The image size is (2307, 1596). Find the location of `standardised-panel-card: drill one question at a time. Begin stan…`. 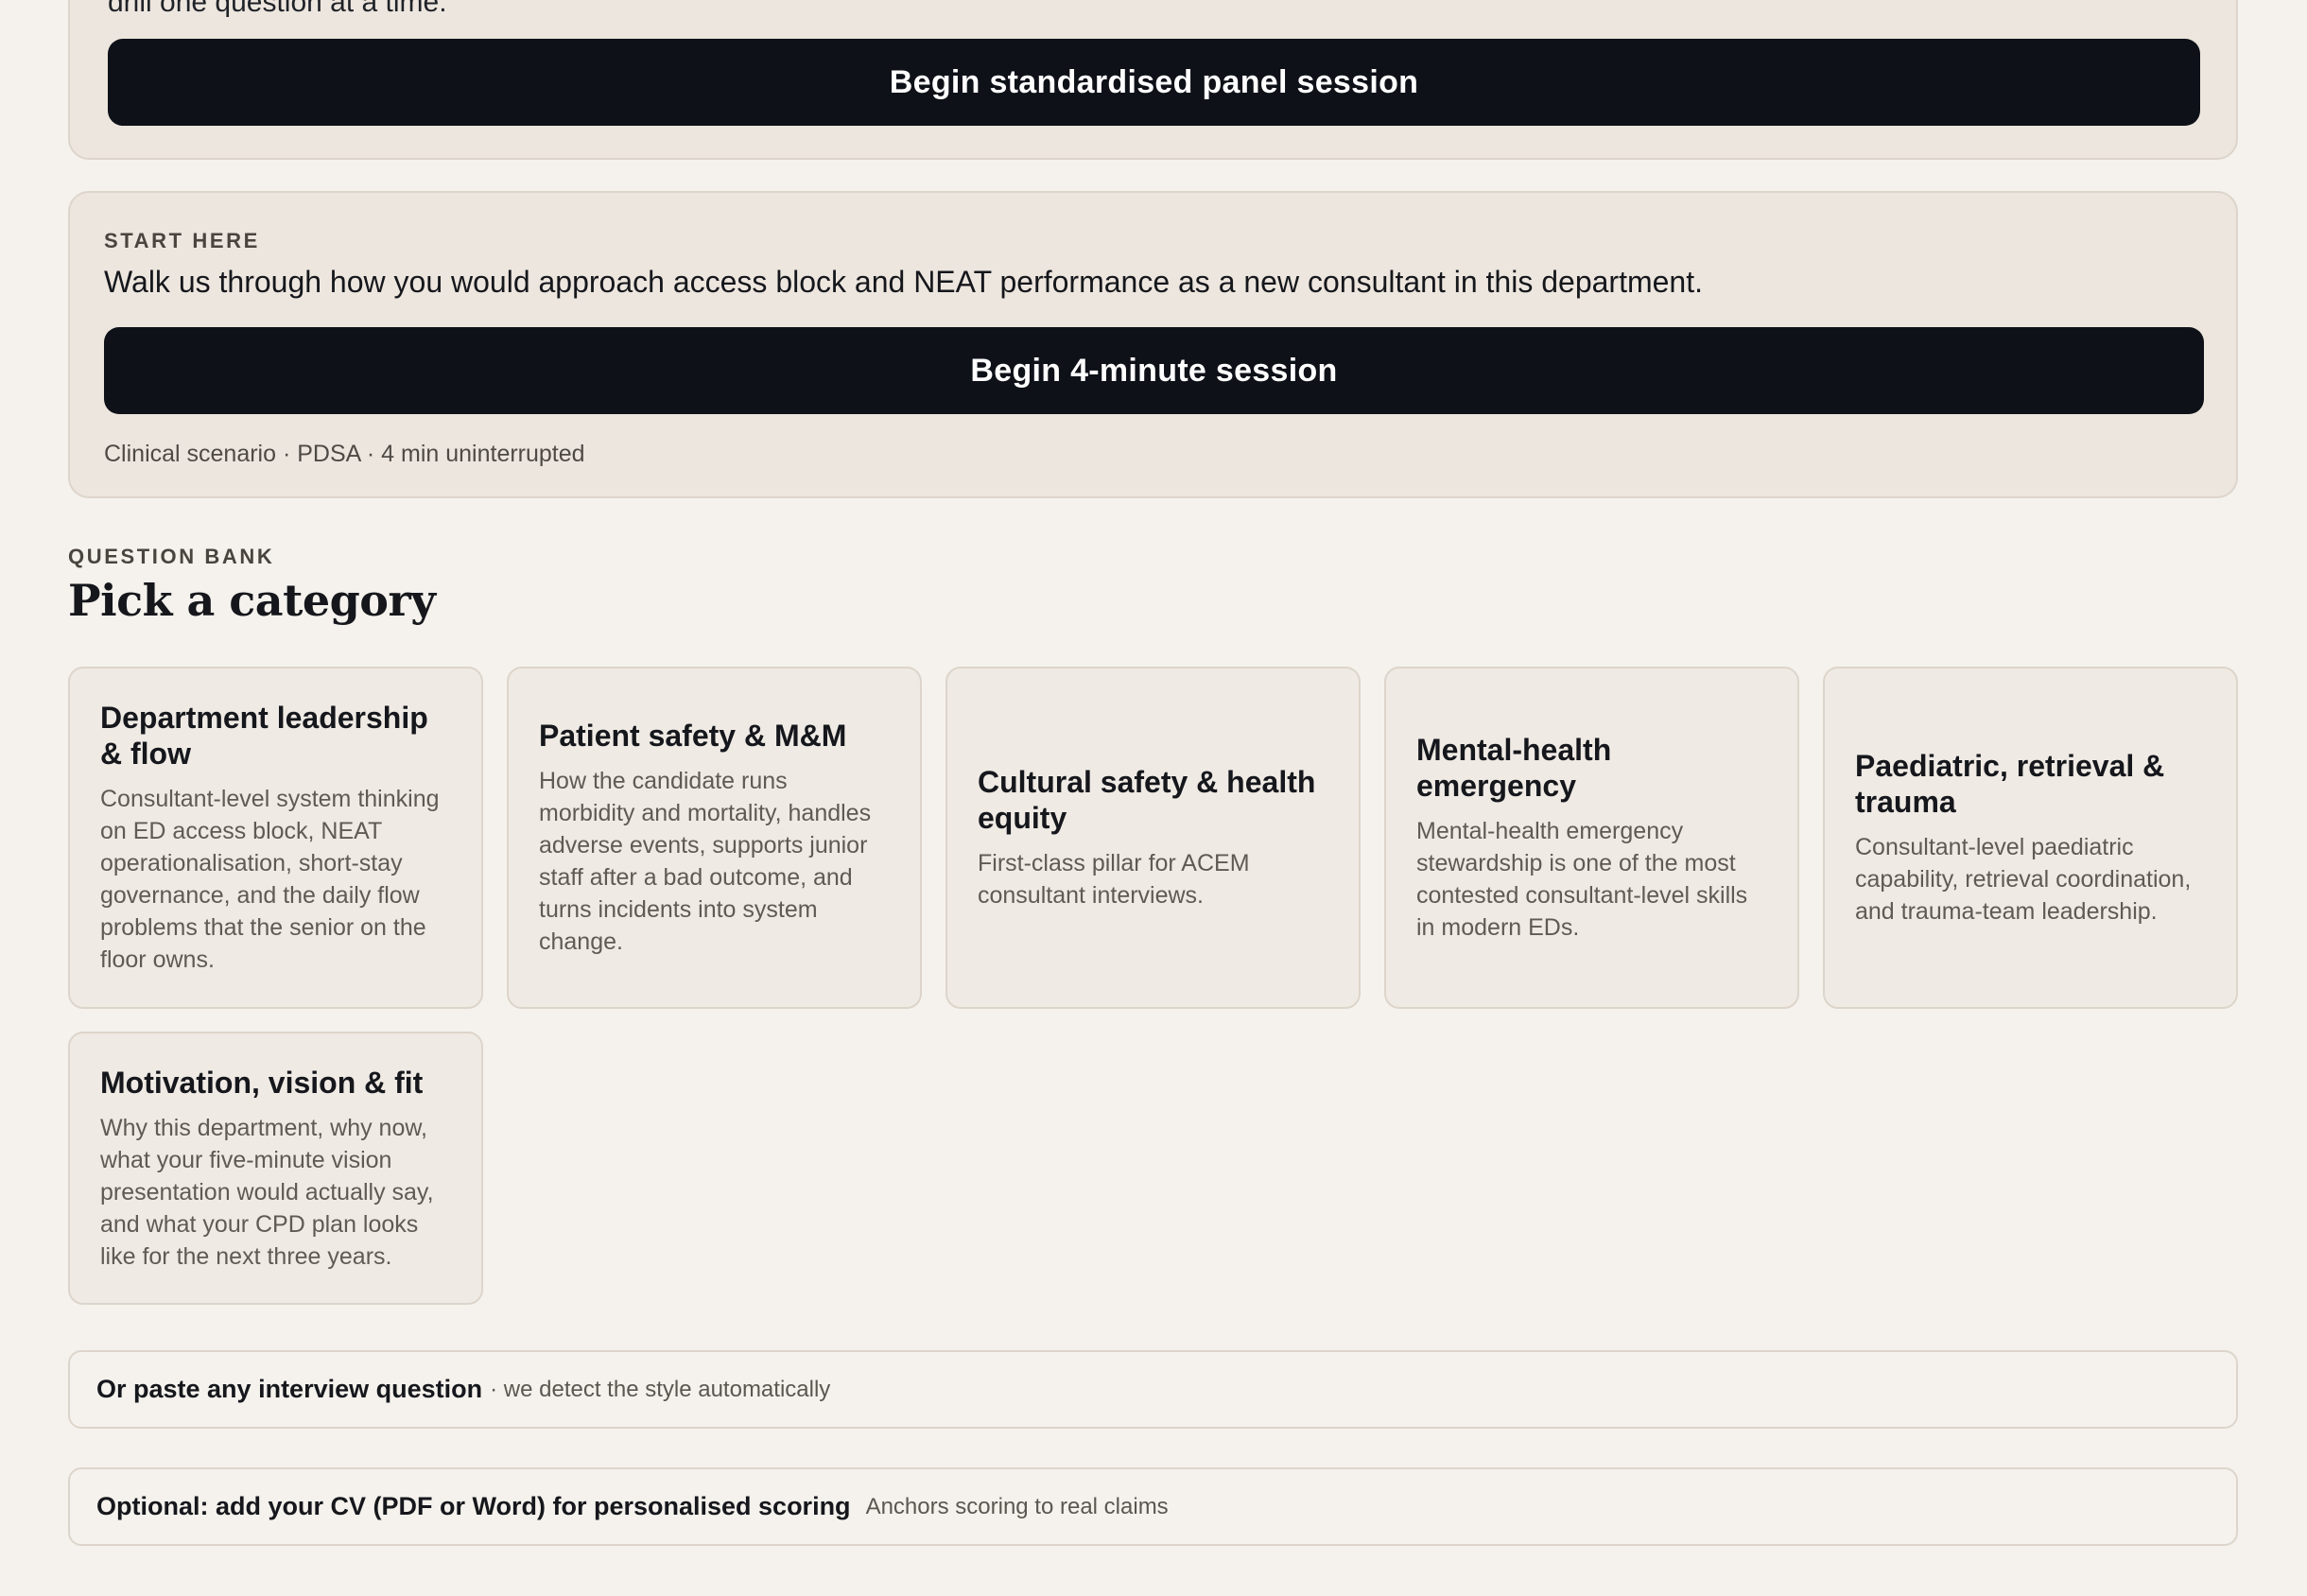

standardised-panel-card: drill one question at a time. Begin stan… is located at coordinates (1153, 80).